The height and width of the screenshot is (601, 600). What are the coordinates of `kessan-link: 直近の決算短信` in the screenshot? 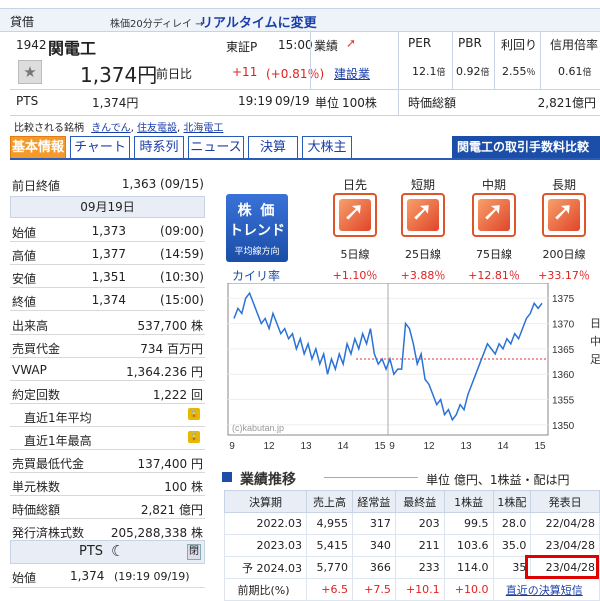 It's located at (544, 590).